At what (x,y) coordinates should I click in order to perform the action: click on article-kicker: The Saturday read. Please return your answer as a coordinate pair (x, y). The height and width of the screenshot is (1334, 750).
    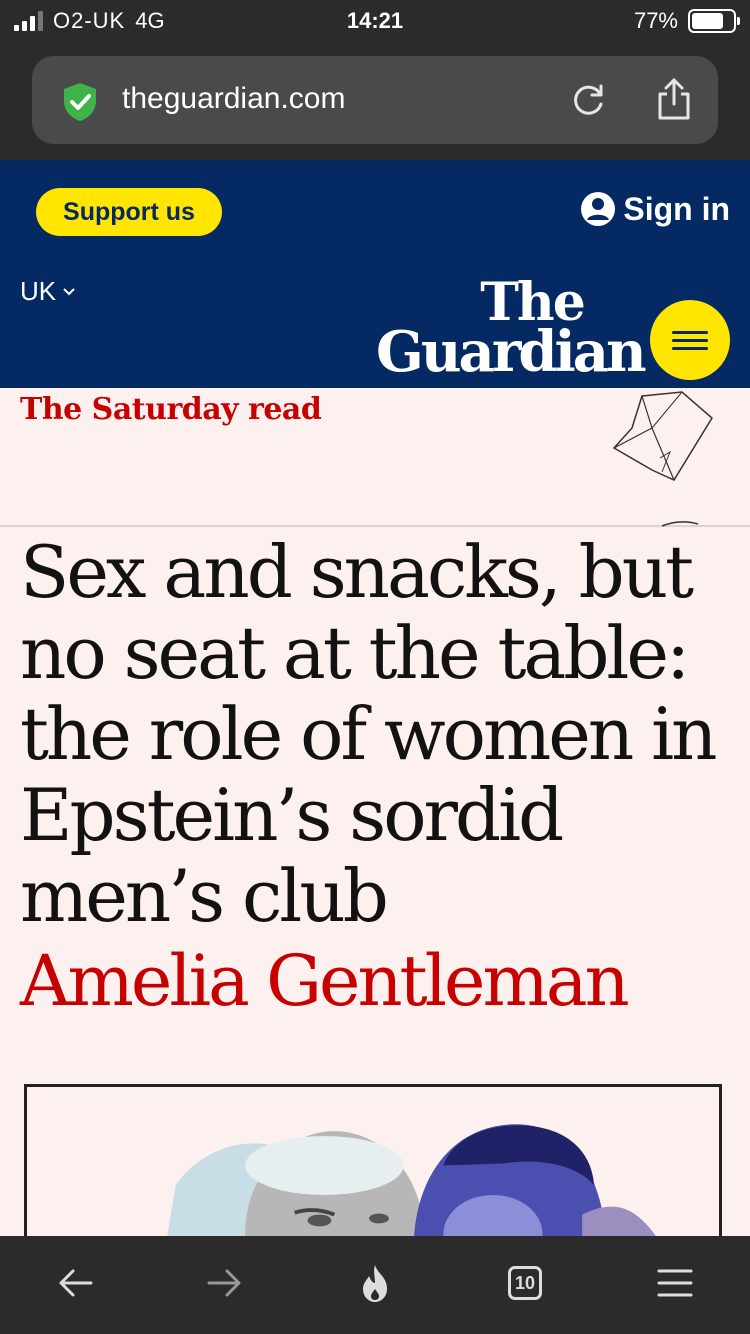
    Looking at the image, I should click on (171, 409).